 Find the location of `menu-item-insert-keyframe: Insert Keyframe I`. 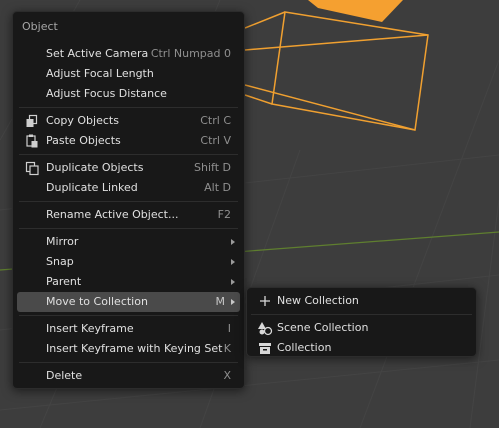

menu-item-insert-keyframe: Insert Keyframe I is located at coordinates (128, 329).